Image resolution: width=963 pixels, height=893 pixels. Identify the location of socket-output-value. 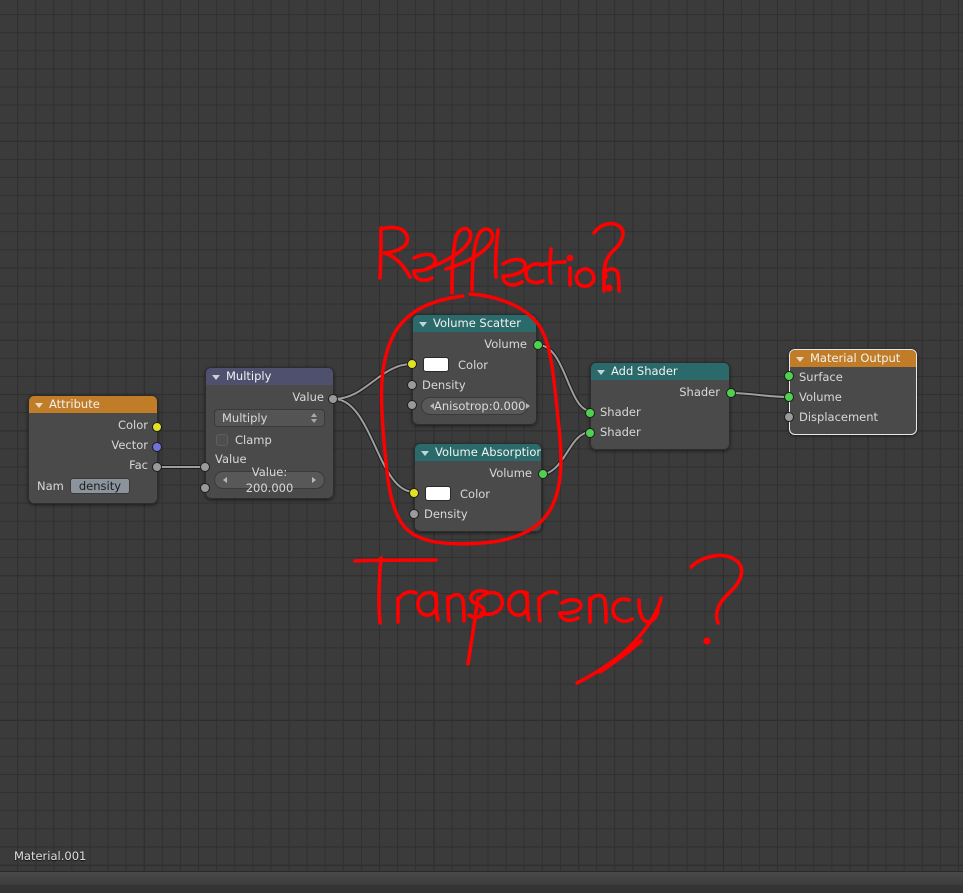
(333, 399).